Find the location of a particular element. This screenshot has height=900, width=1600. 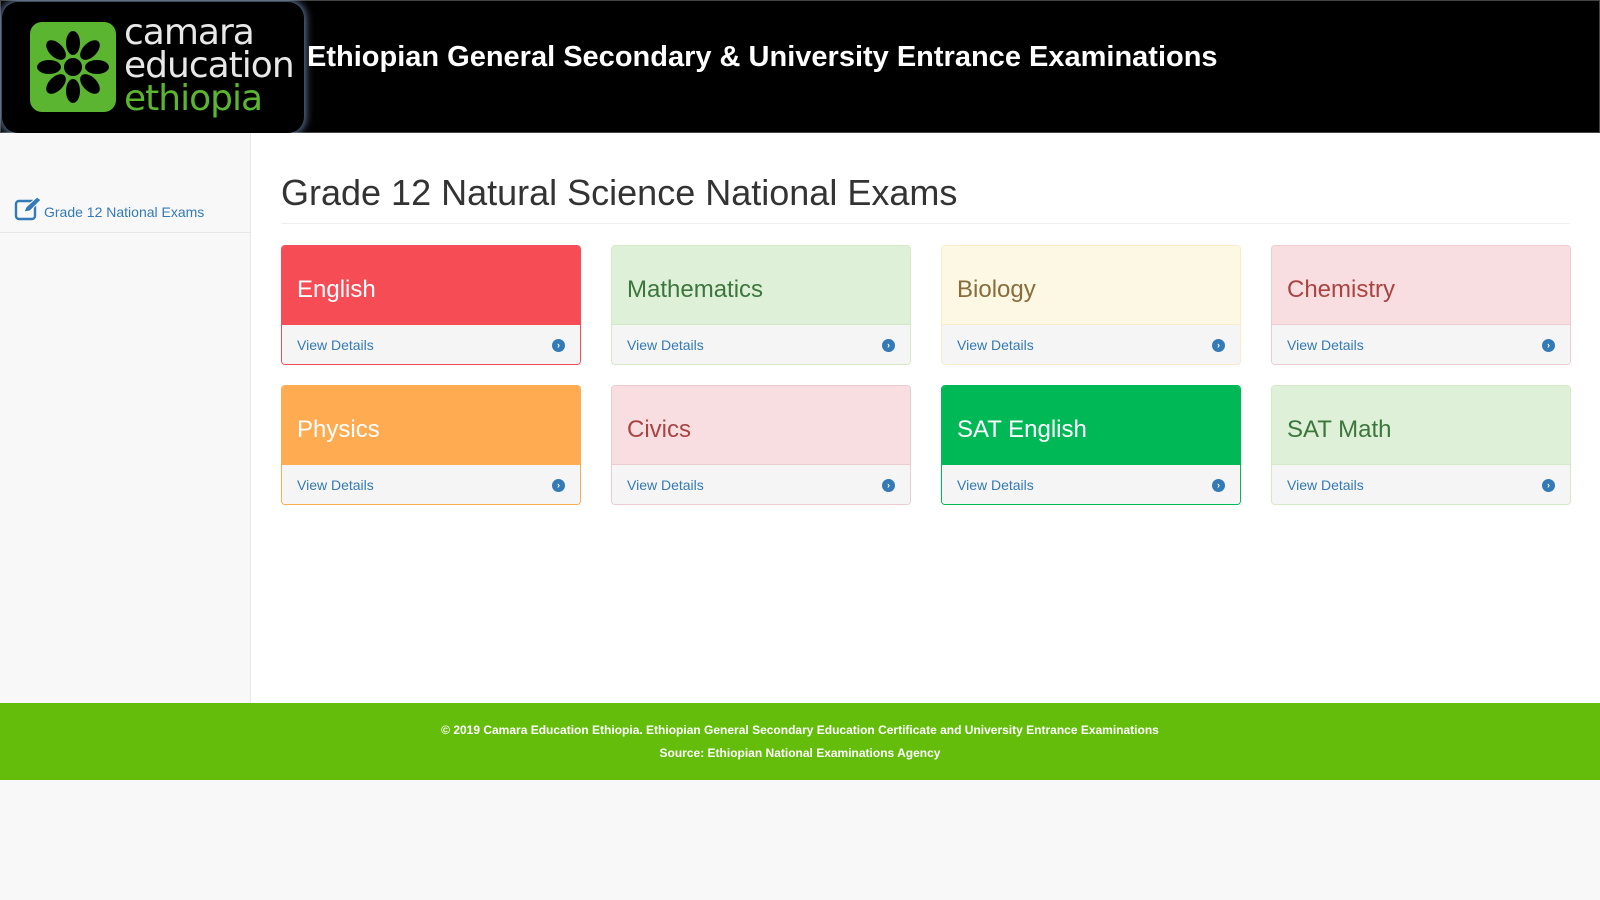

card-heading: Civics is located at coordinates (761, 425).